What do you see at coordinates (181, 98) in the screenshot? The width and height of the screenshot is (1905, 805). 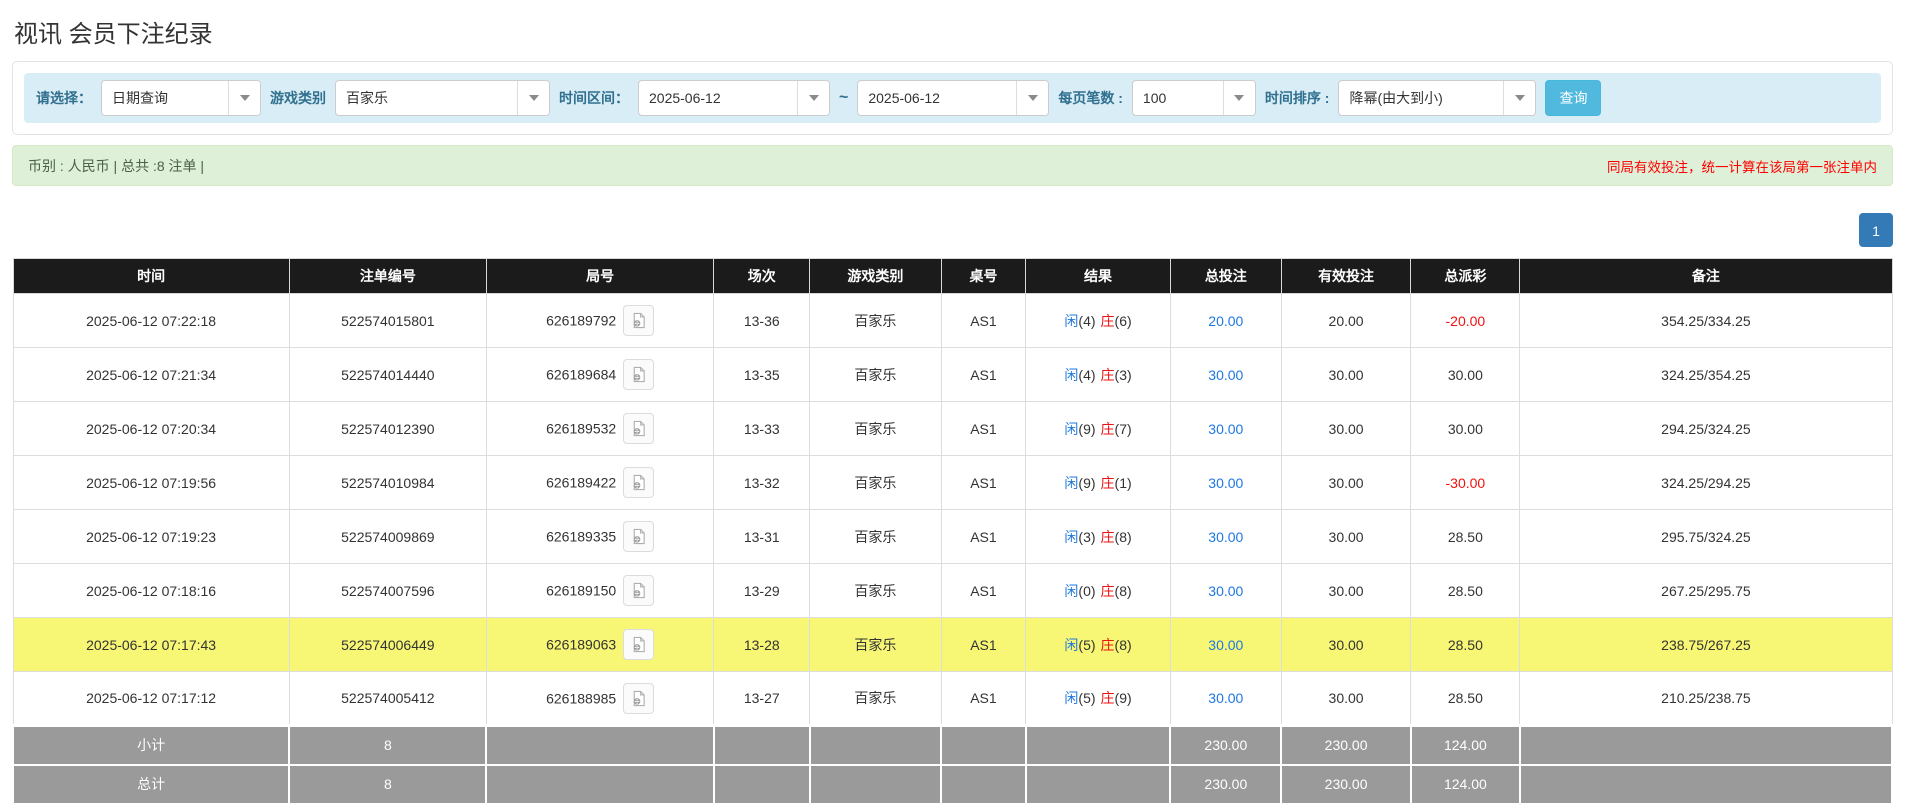 I see `query-mode-select: 日期查询` at bounding box center [181, 98].